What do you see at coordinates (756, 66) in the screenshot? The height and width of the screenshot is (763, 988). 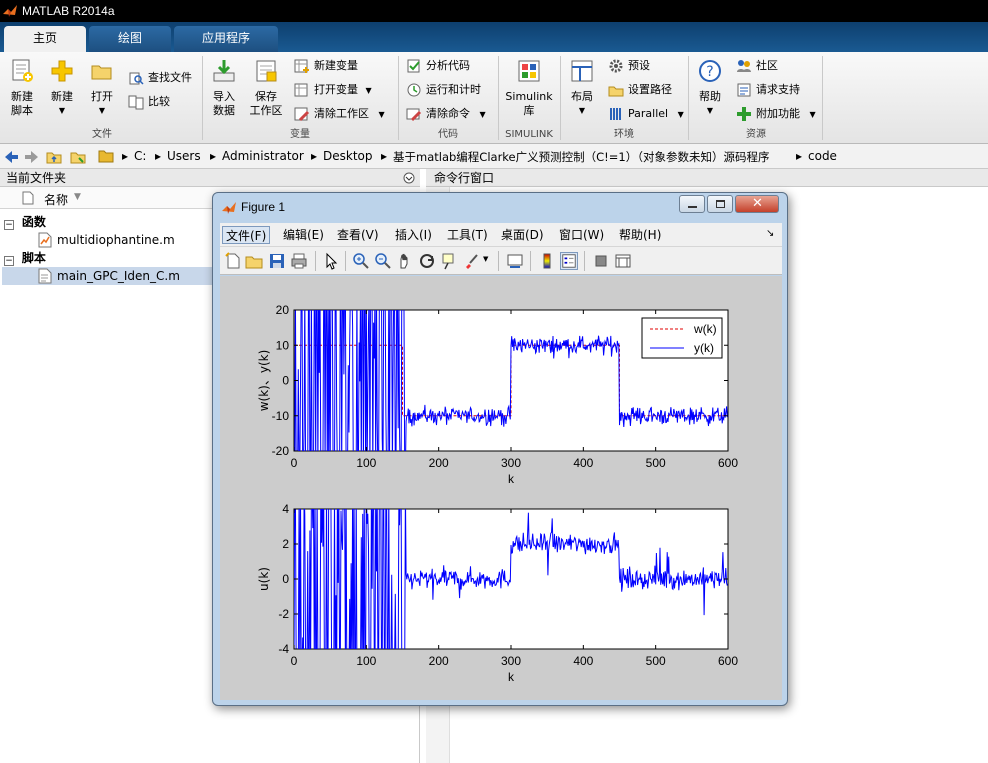 I see `community-button: 社区` at bounding box center [756, 66].